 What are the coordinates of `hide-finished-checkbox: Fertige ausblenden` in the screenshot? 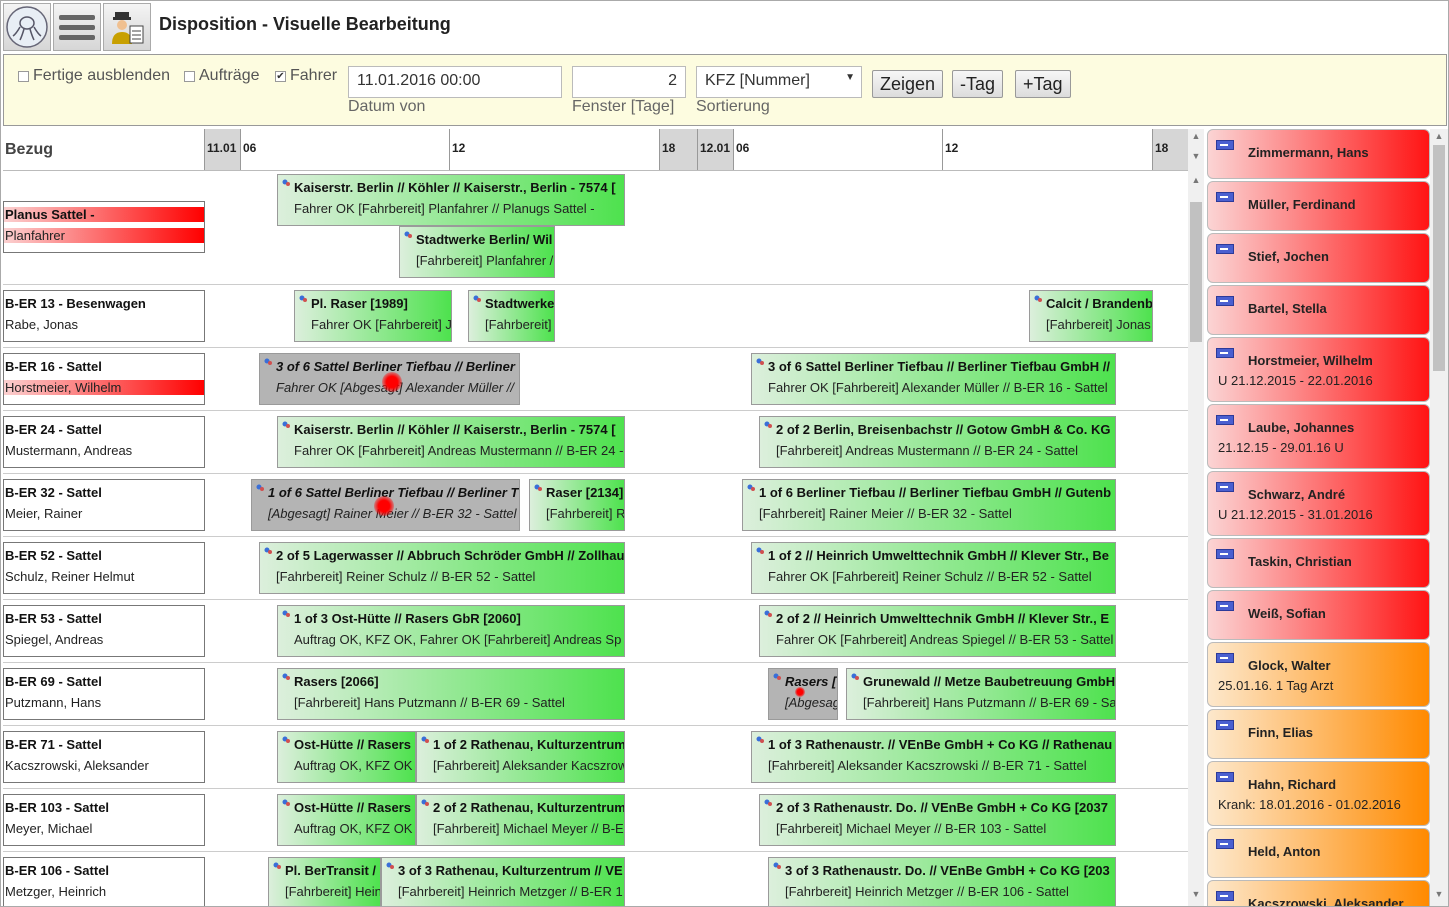 It's located at (94, 76).